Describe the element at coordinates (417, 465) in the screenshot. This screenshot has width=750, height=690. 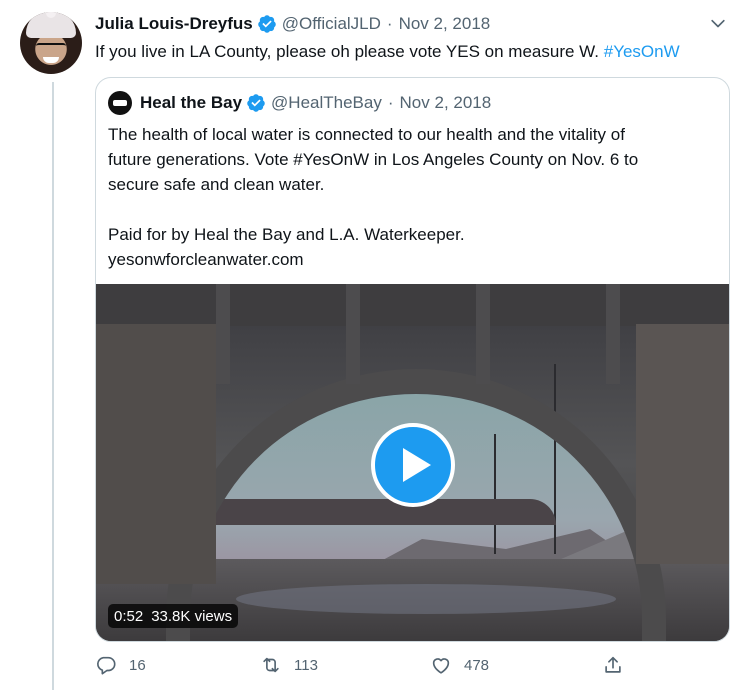
I see `play-icon` at that location.